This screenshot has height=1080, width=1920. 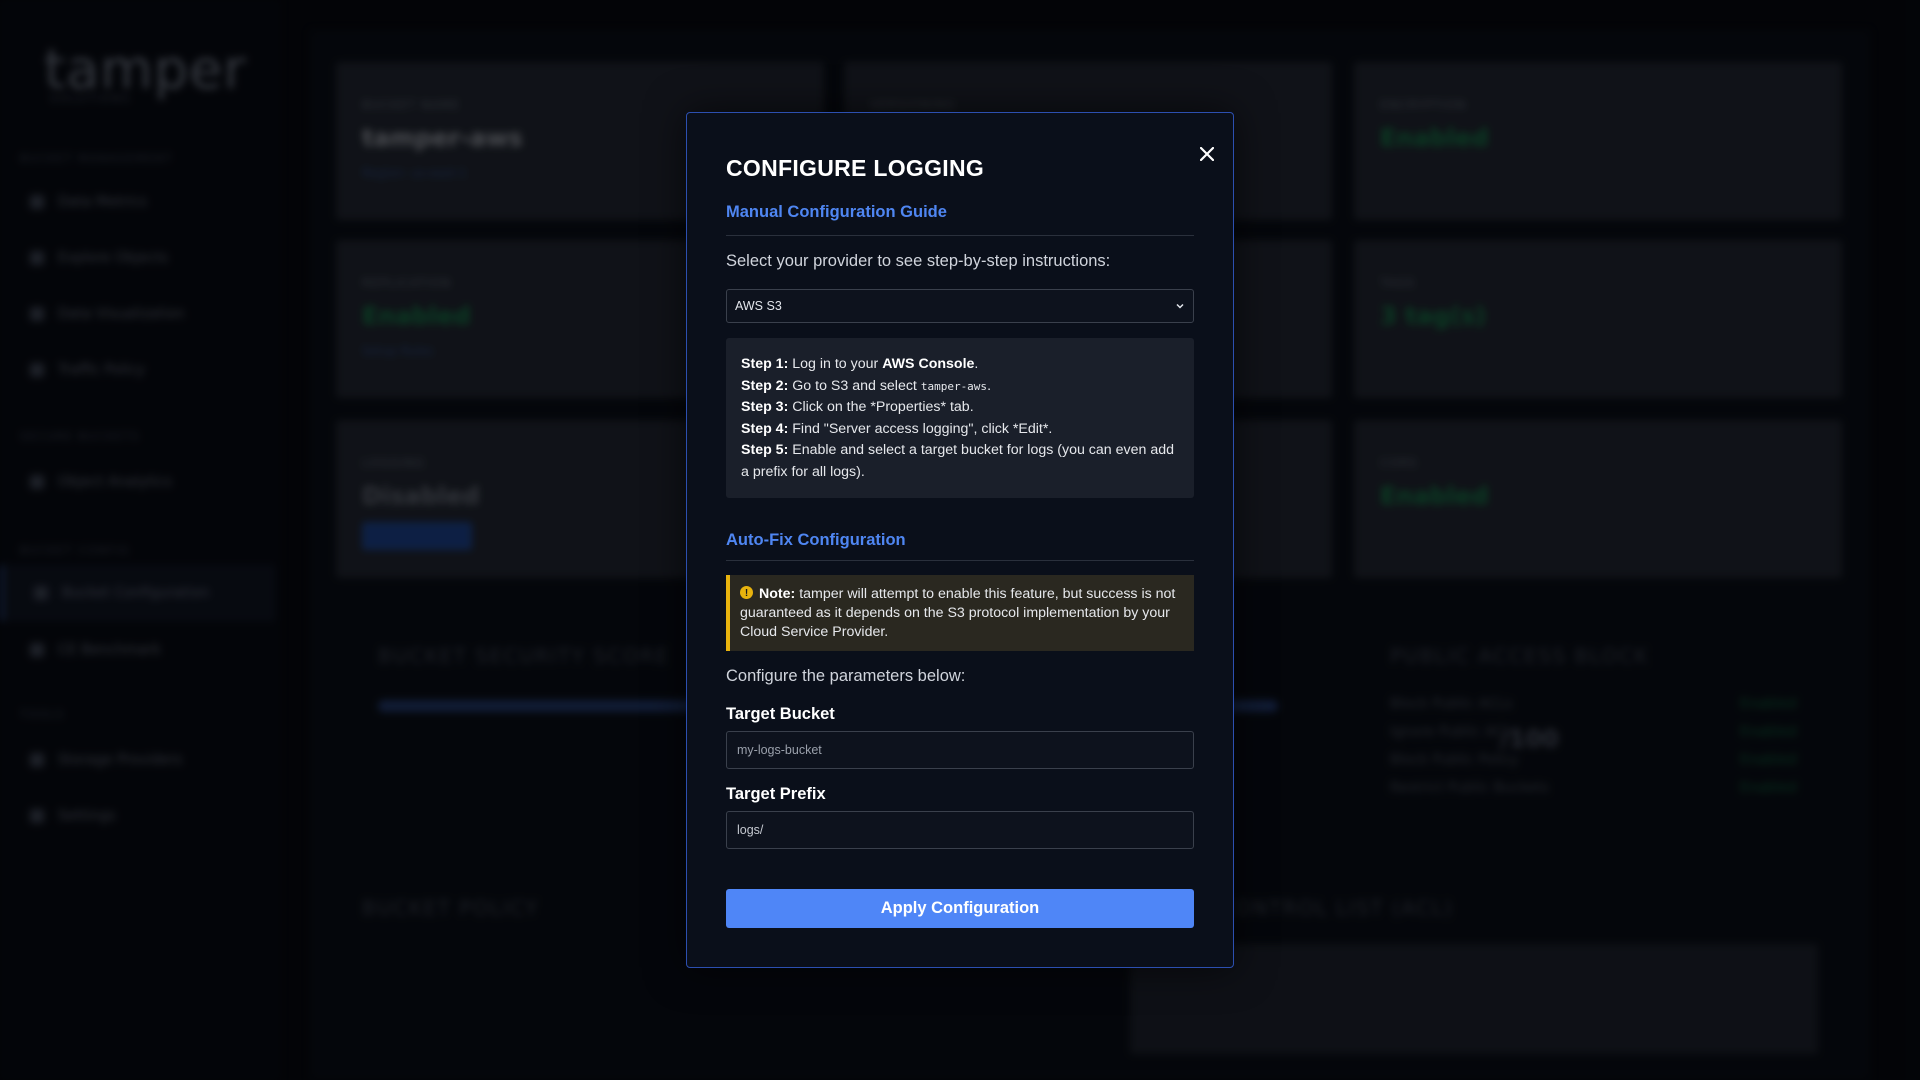 What do you see at coordinates (860, 364) in the screenshot?
I see `step-1: Step 1: Log in to your AWS Console.` at bounding box center [860, 364].